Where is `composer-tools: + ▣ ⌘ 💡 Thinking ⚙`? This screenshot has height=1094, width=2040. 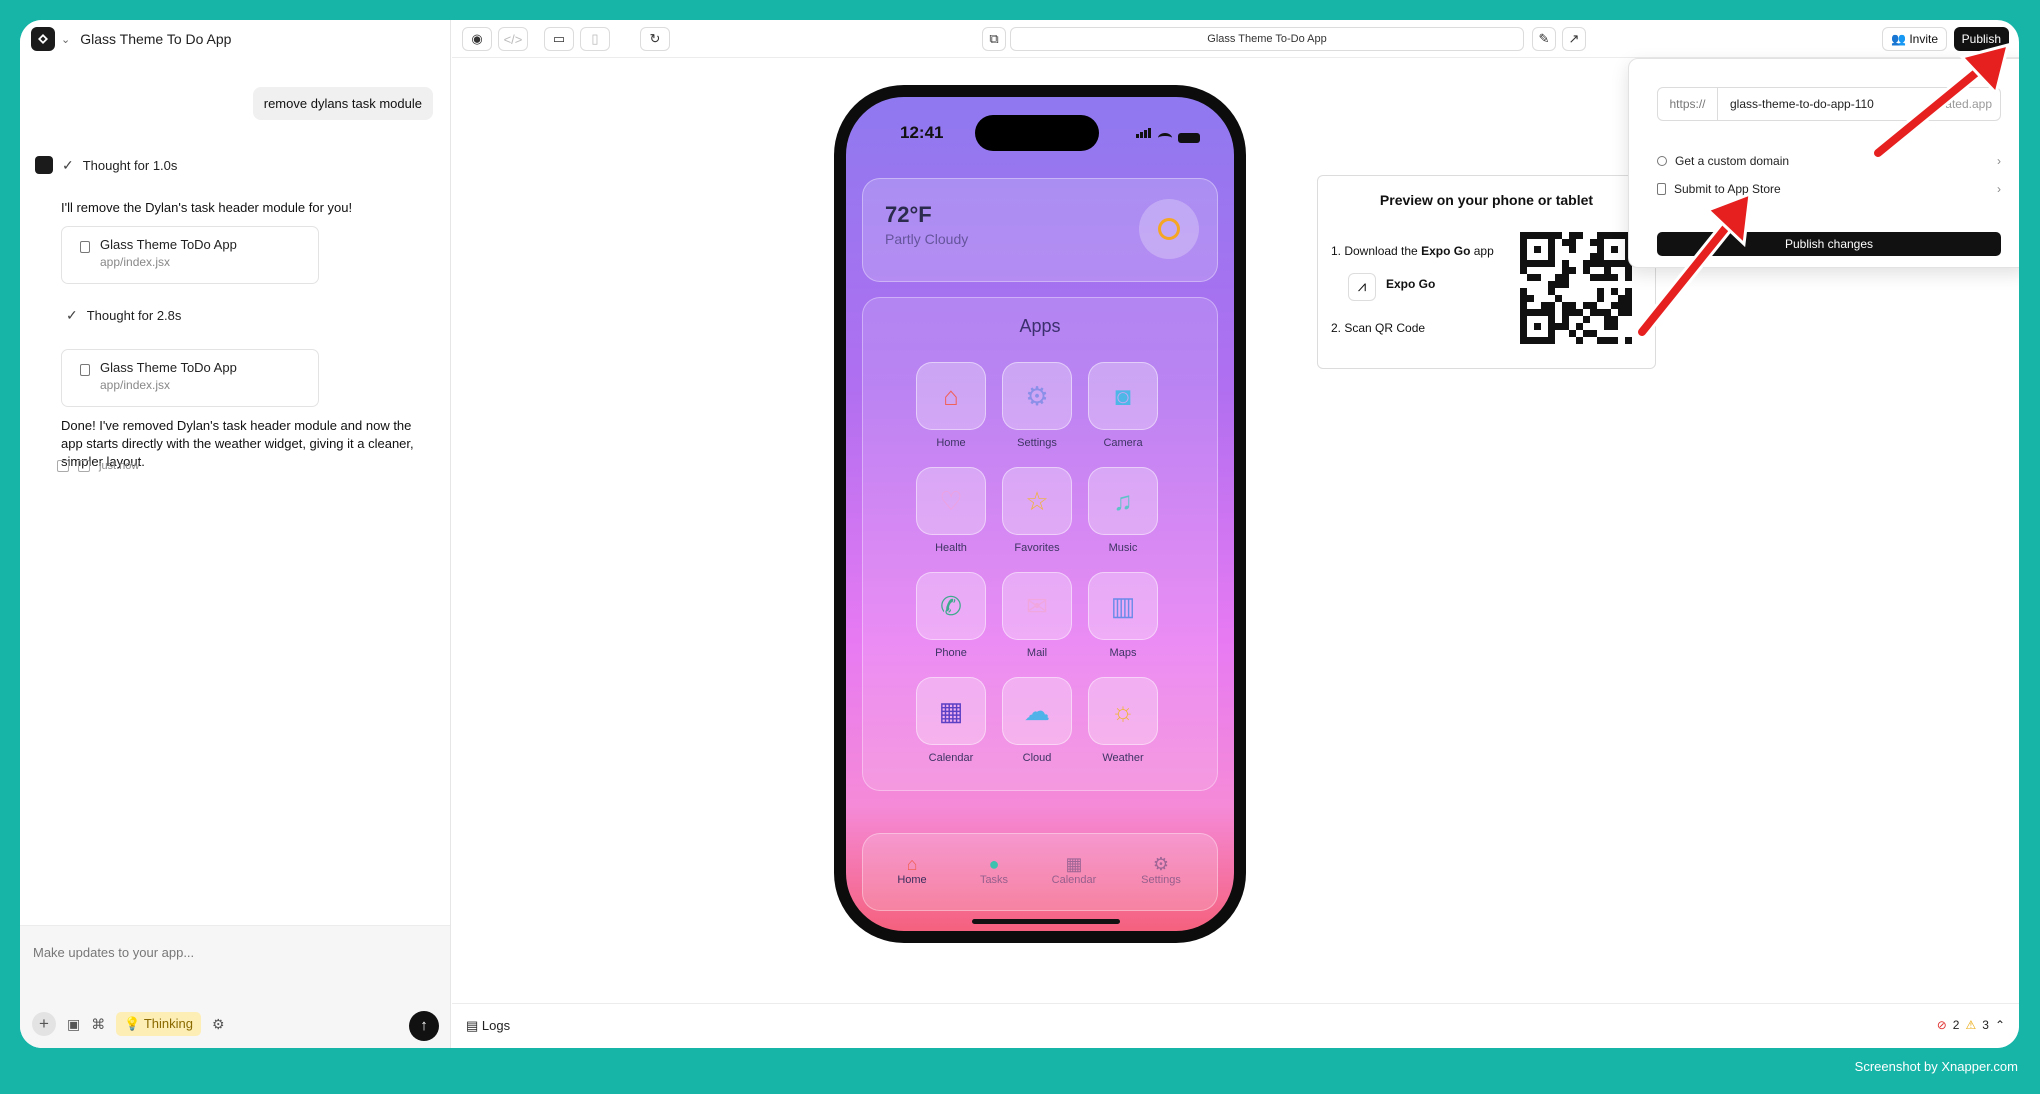
composer-tools: + ▣ ⌘ 💡 Thinking ⚙ is located at coordinates (128, 1024).